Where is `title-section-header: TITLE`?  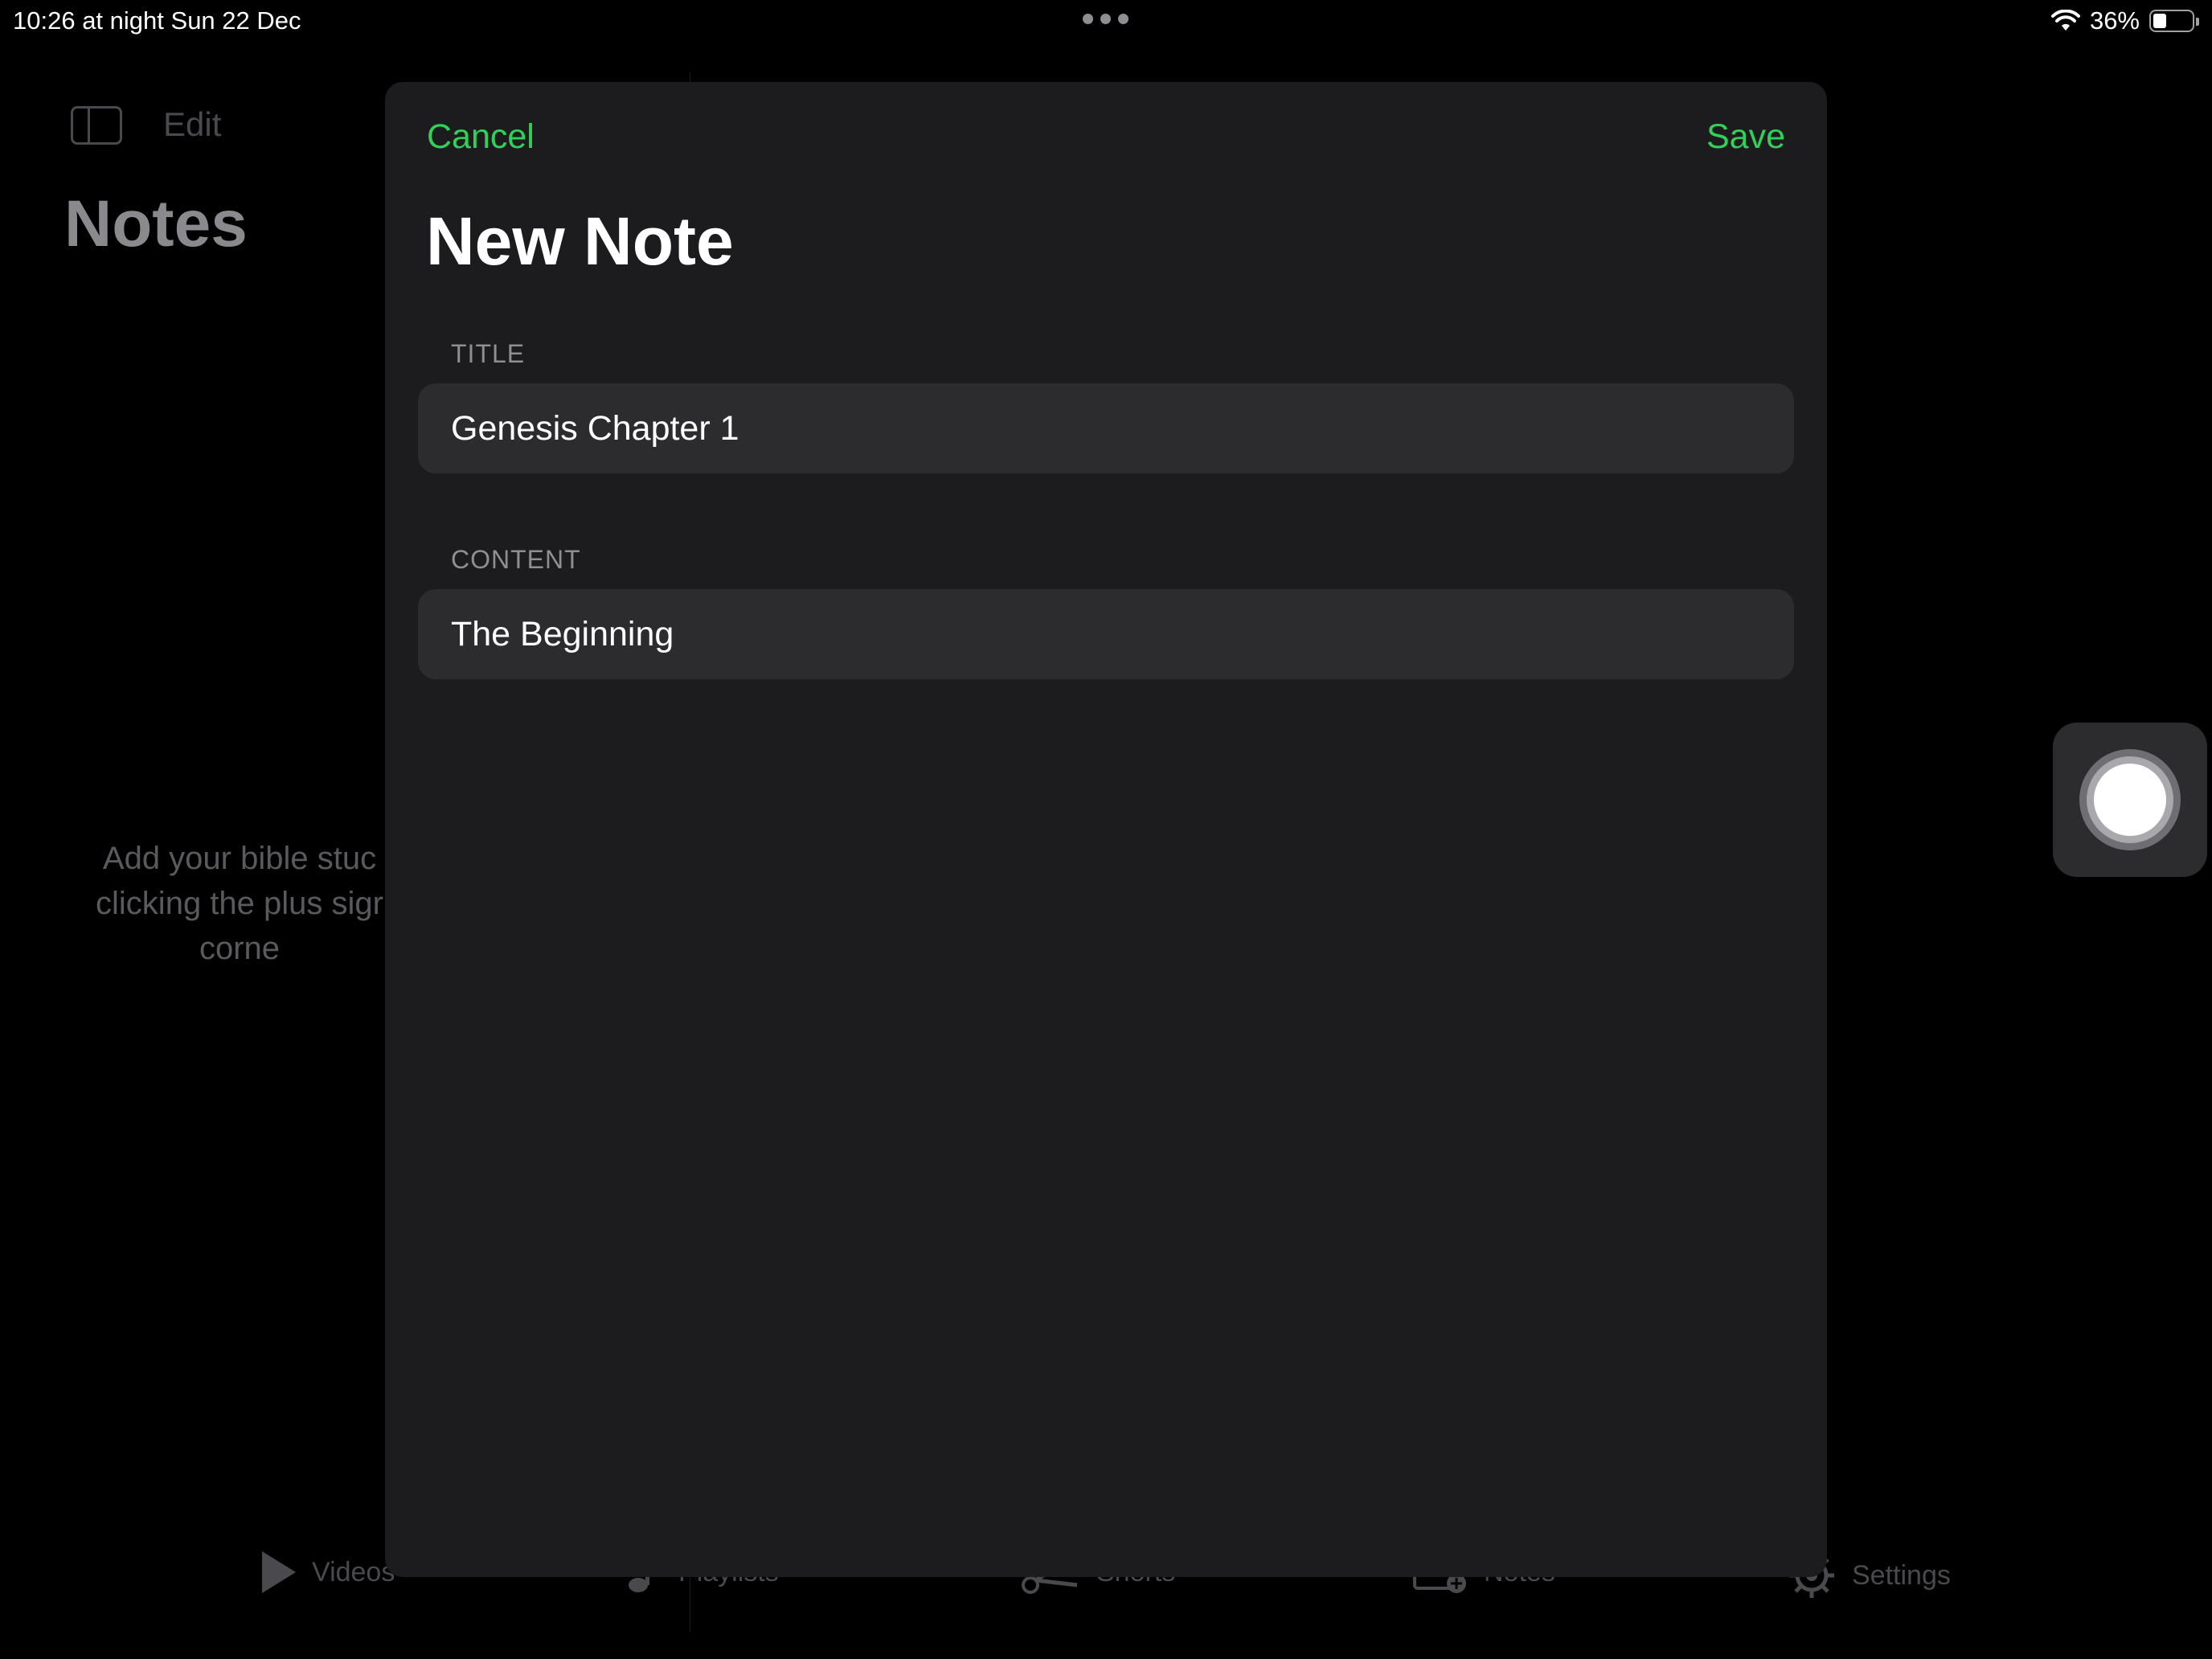 title-section-header: TITLE is located at coordinates (488, 353).